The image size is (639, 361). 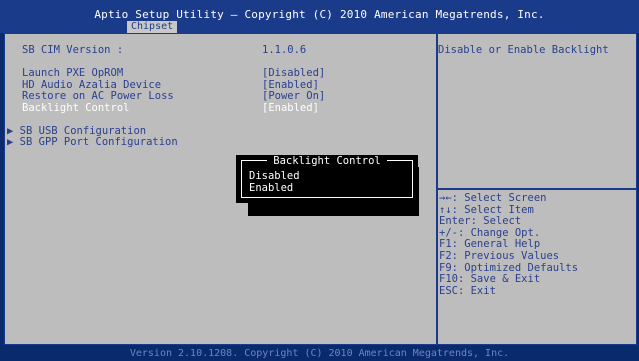 I want to click on key-help-item: →←: Select Screen, so click(x=493, y=198).